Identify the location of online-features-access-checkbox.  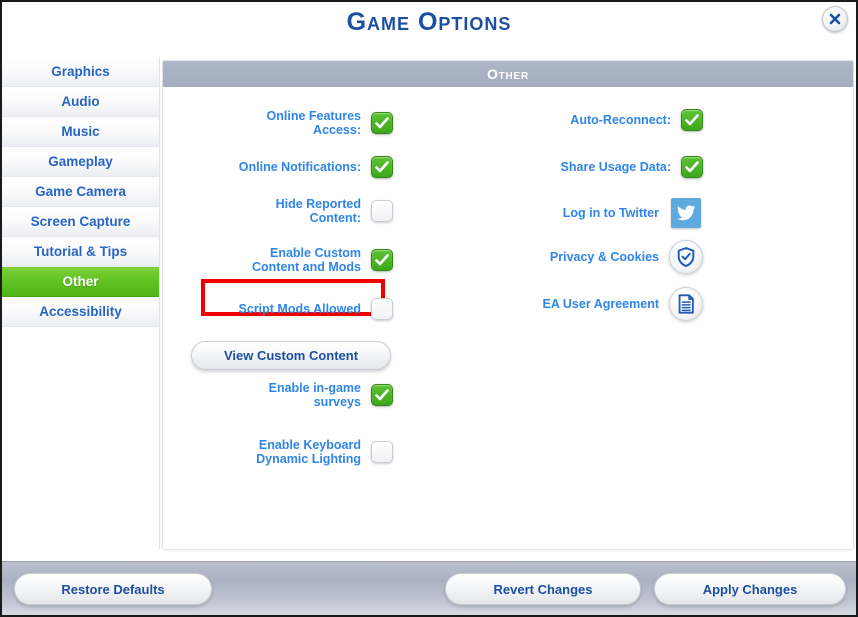
(382, 123).